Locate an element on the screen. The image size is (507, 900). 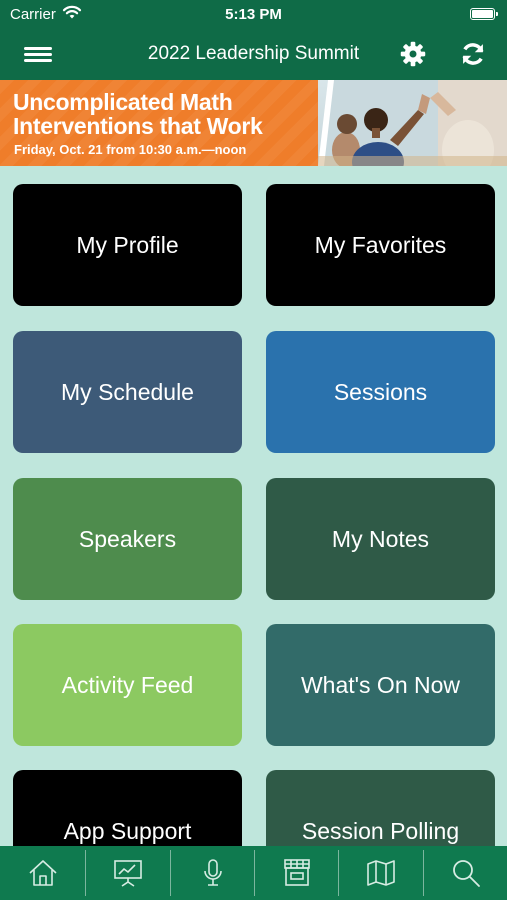
search-icon is located at coordinates (466, 873).